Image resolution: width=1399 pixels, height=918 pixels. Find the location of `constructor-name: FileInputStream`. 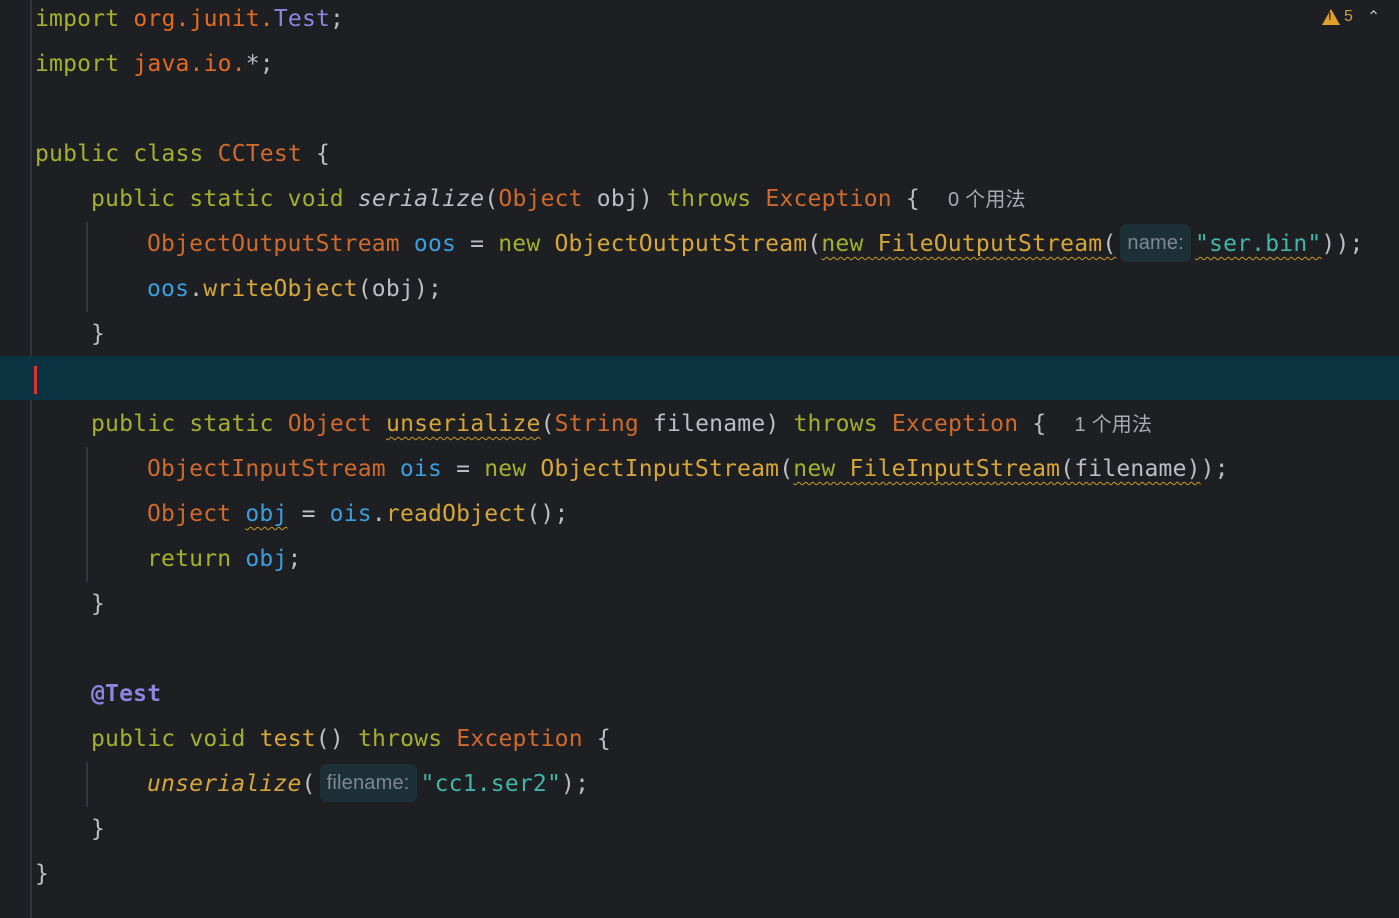

constructor-name: FileInputStream is located at coordinates (948, 469).